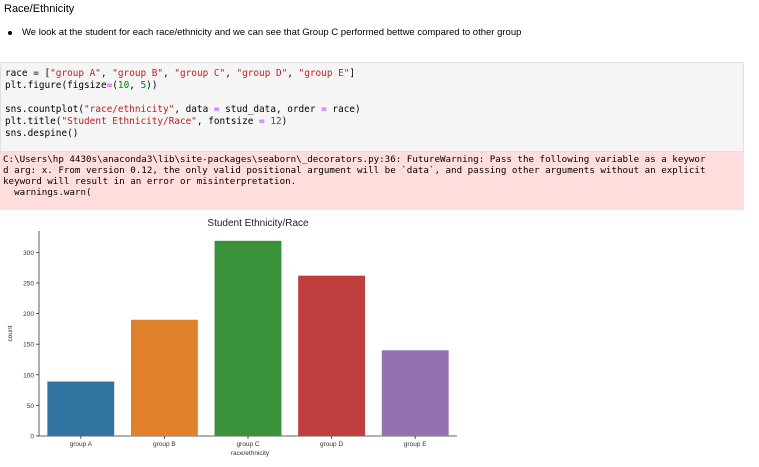 The image size is (759, 467). What do you see at coordinates (28, 253) in the screenshot?
I see `y-tick-label: 300` at bounding box center [28, 253].